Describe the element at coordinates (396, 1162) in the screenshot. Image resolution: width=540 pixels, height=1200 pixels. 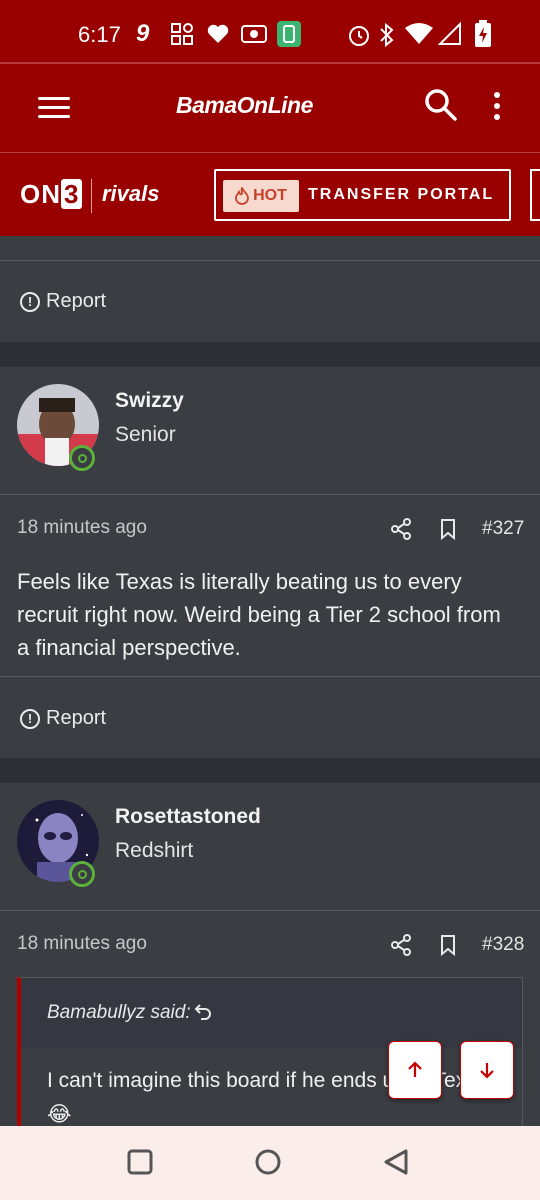
I see `back-icon` at that location.